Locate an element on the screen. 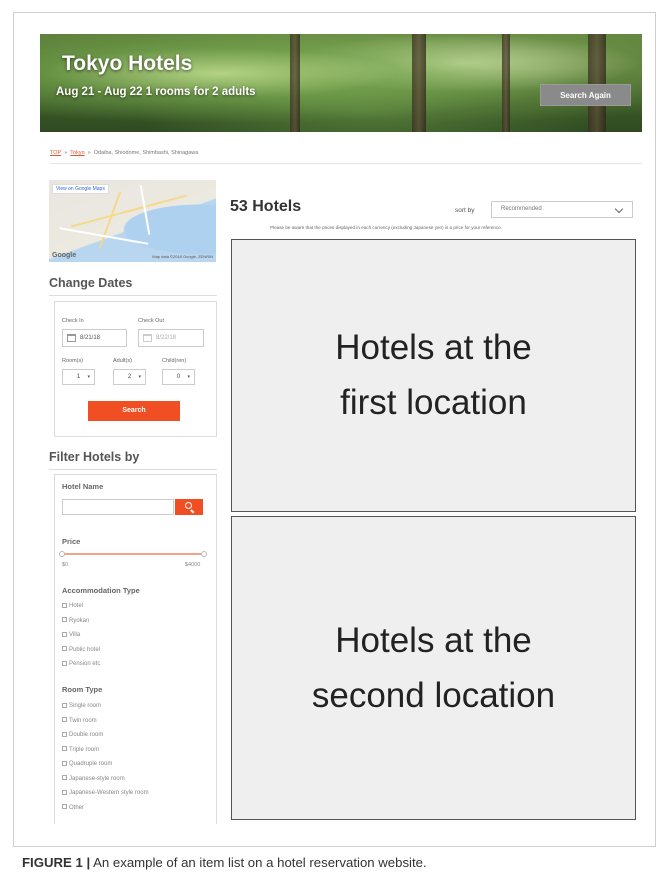  room-type-checkbox: Japanese-style room is located at coordinates (93, 779).